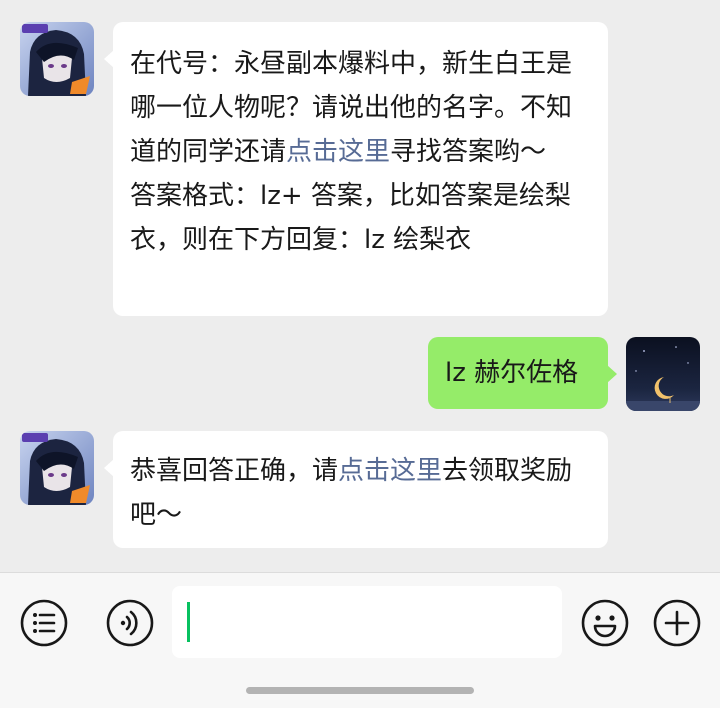  Describe the element at coordinates (367, 622) in the screenshot. I see `message-input` at that location.